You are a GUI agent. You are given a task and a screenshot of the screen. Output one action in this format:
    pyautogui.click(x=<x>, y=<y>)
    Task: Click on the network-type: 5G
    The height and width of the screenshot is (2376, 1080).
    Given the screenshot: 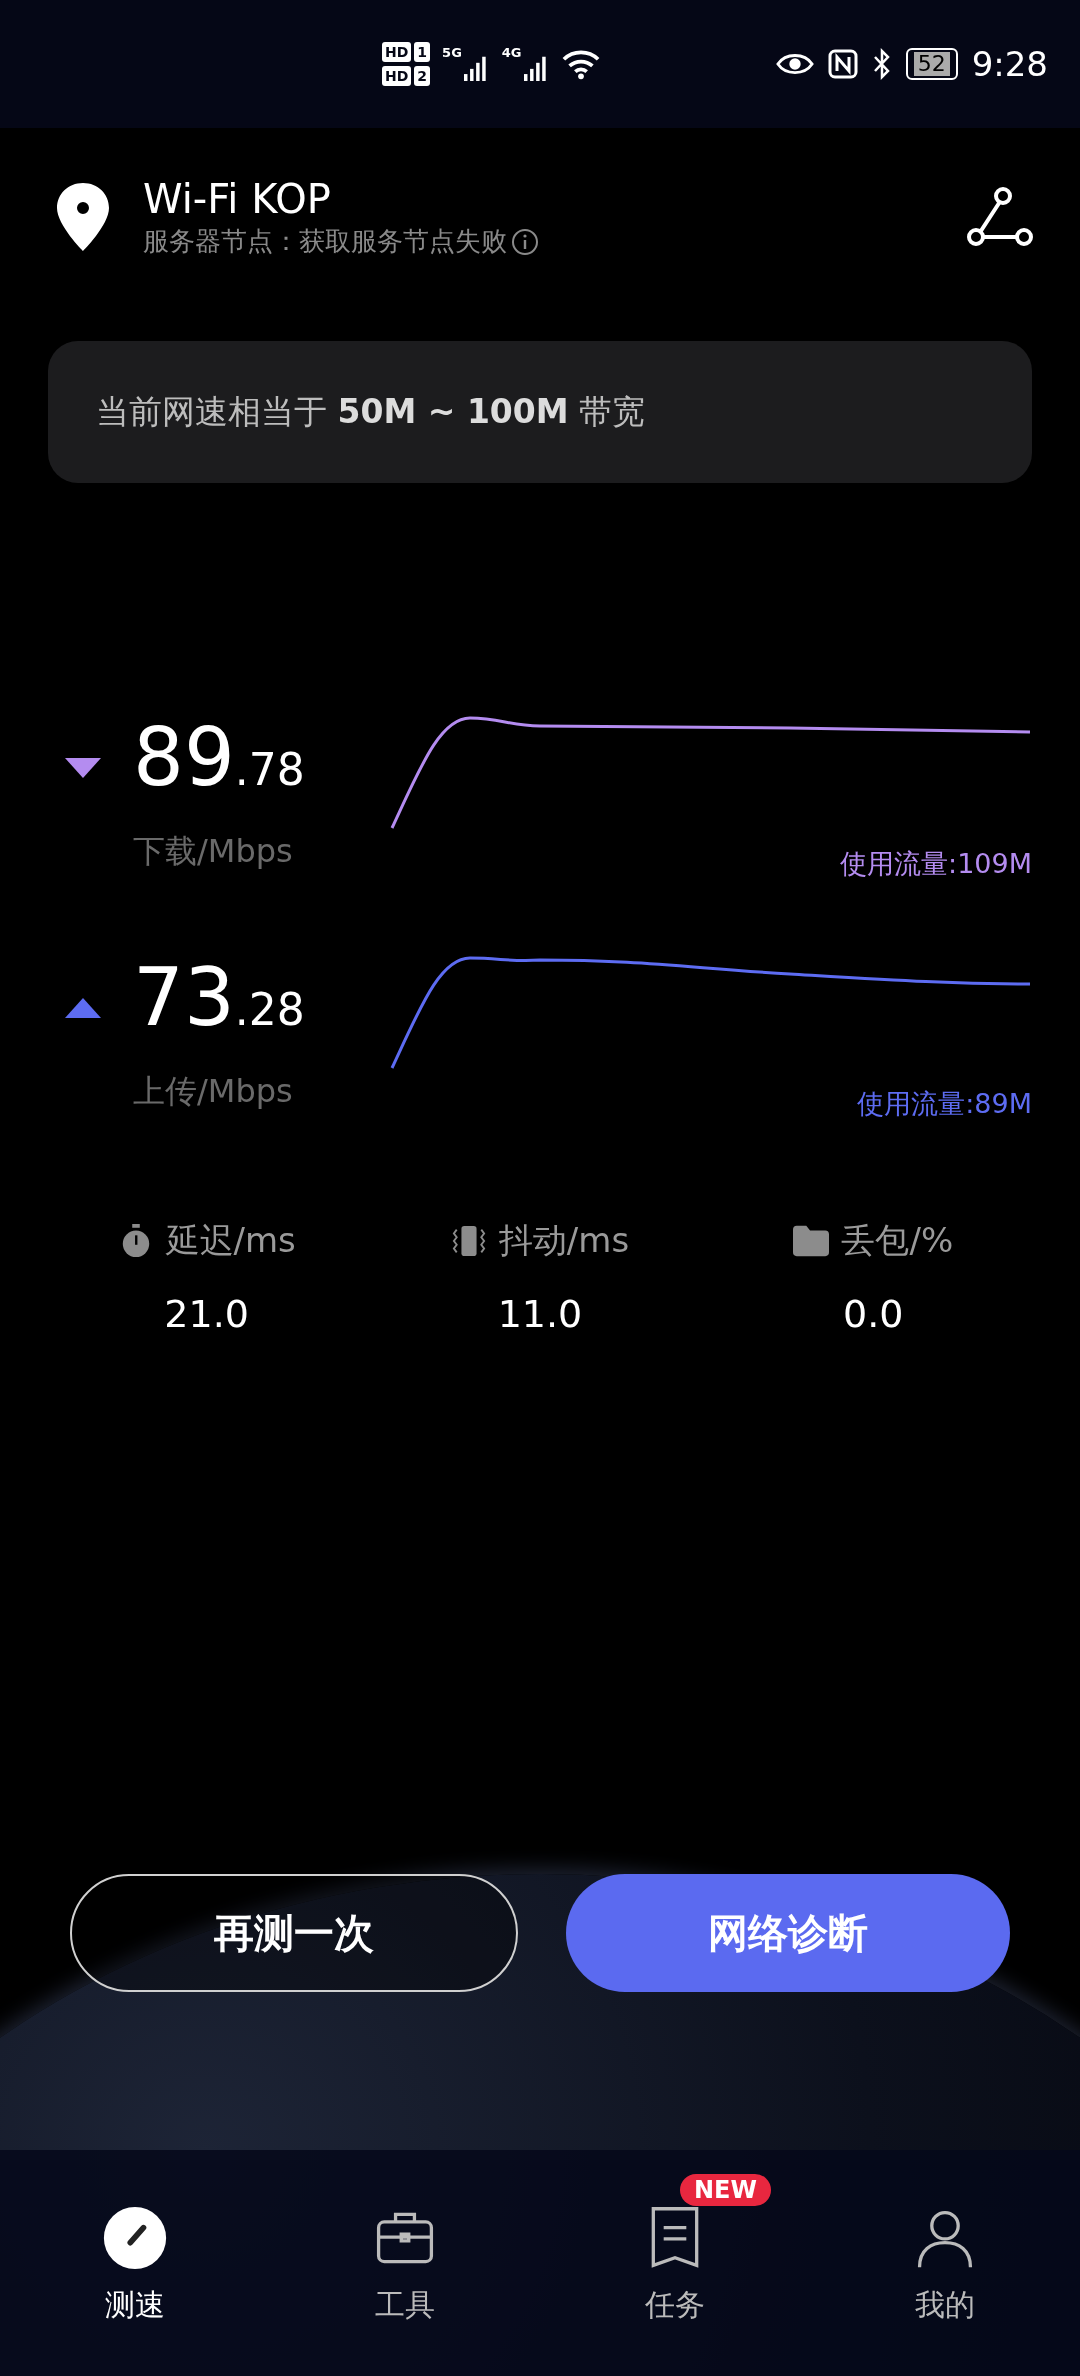 What is the action you would take?
    pyautogui.click(x=452, y=52)
    